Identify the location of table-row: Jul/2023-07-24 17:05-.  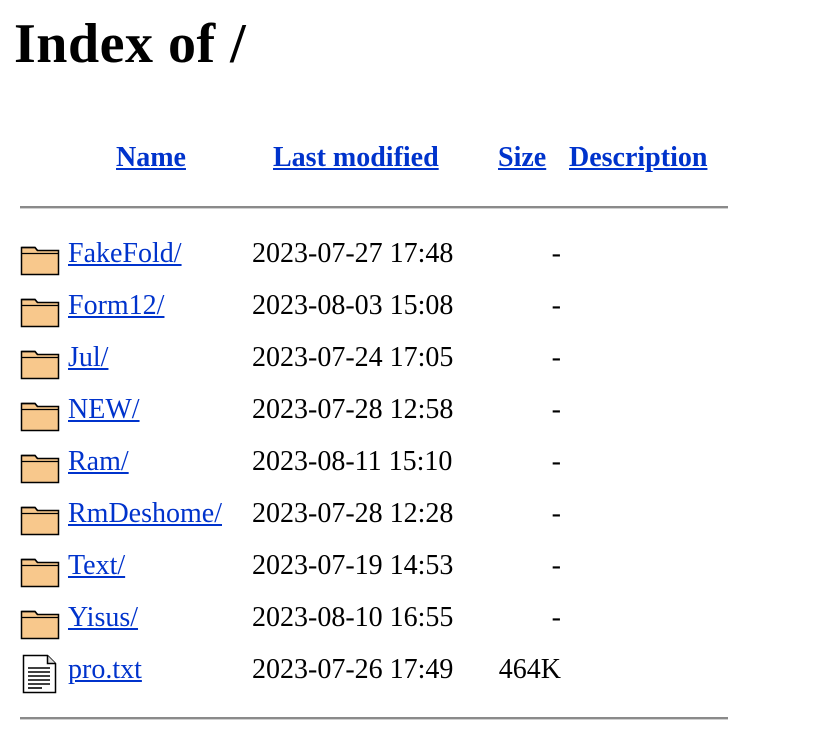
(408, 360).